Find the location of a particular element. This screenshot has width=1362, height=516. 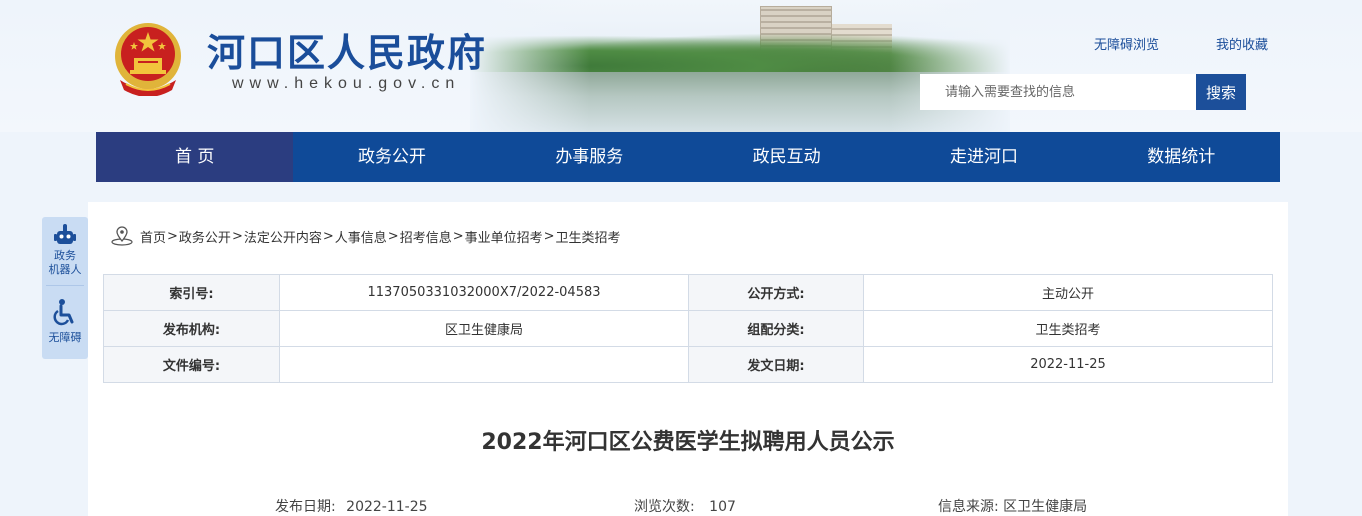

site-url: www.hekou.gov.cn is located at coordinates (346, 83).